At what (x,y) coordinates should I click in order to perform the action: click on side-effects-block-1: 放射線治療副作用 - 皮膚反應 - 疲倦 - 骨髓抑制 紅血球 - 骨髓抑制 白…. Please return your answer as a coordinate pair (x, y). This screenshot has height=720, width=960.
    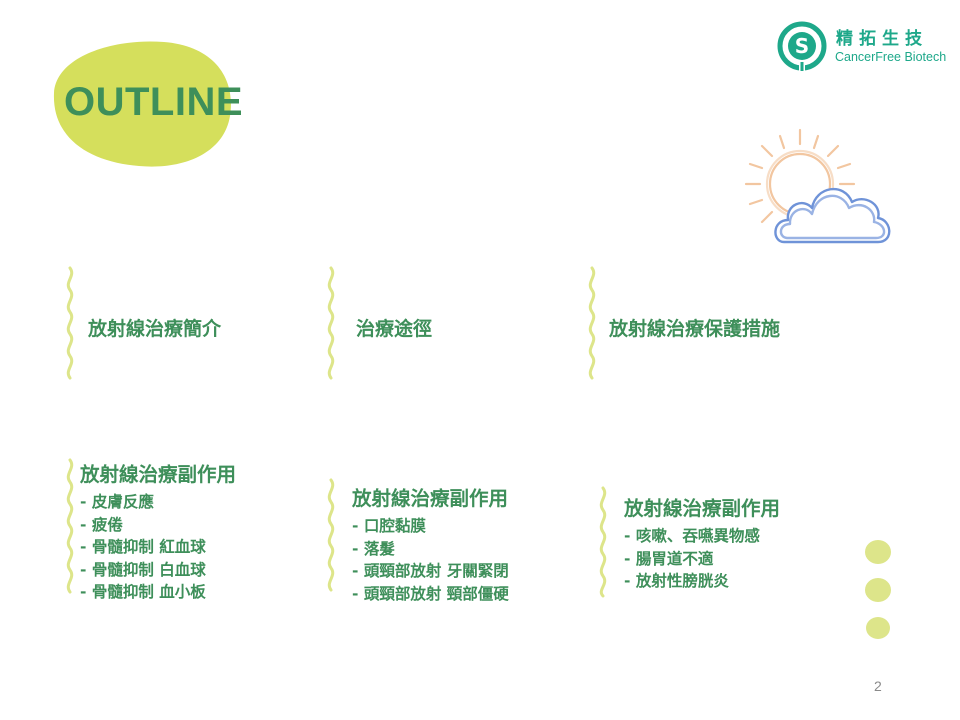
    Looking at the image, I should click on (158, 531).